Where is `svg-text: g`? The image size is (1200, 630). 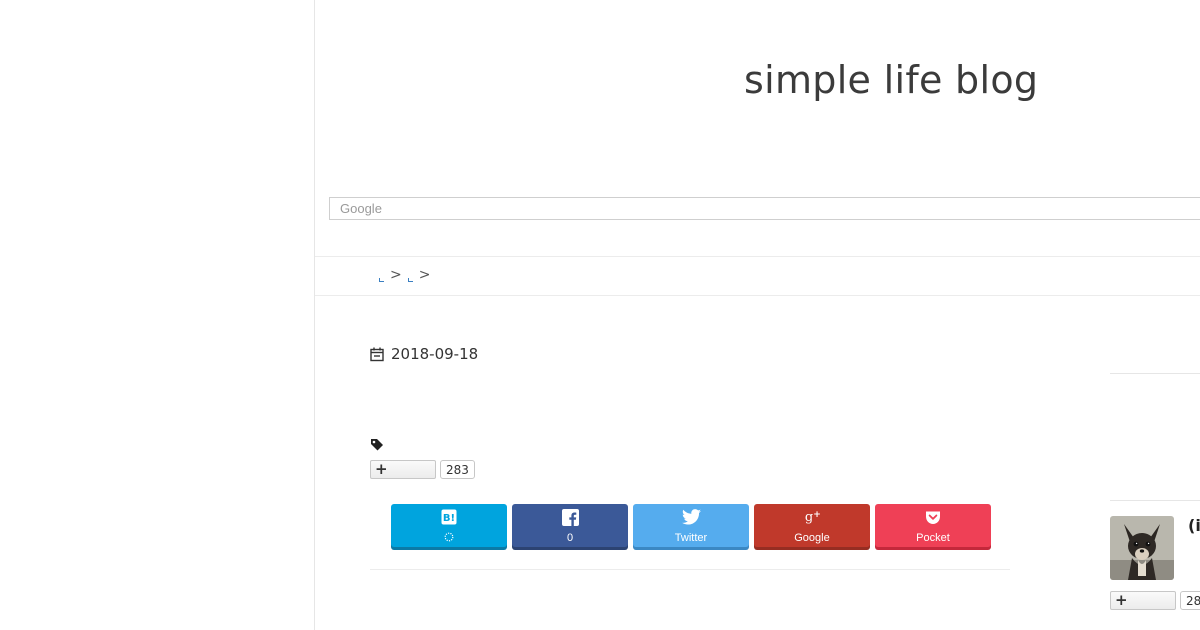 svg-text: g is located at coordinates (809, 517).